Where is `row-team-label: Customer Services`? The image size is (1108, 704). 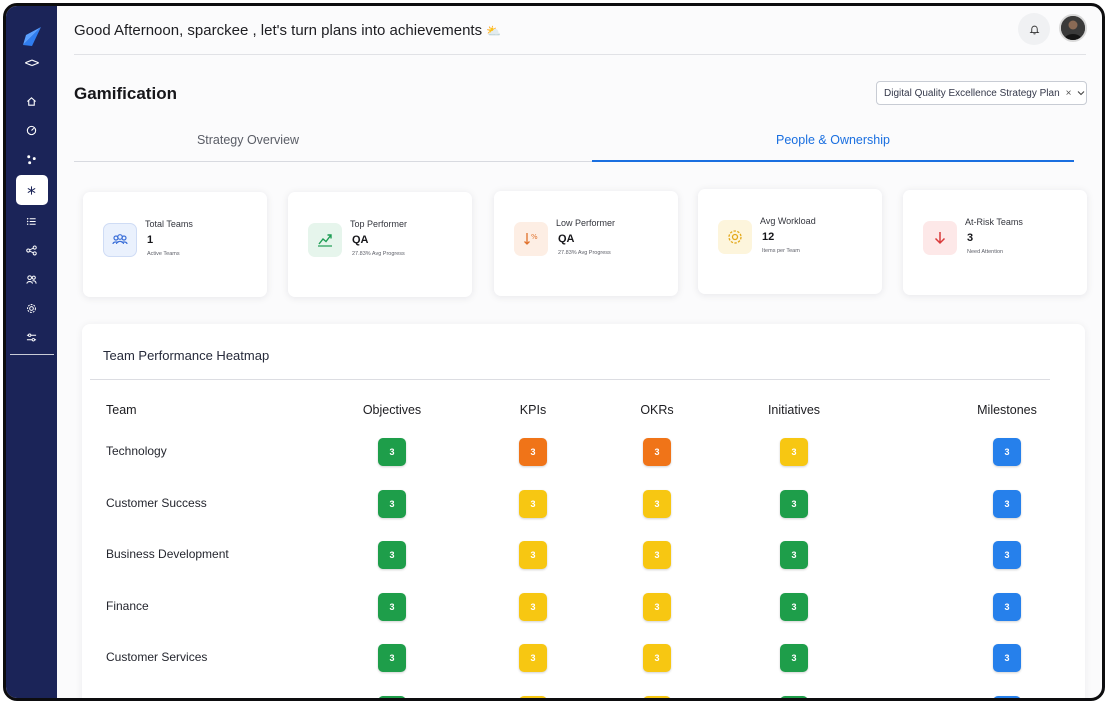 row-team-label: Customer Services is located at coordinates (157, 657).